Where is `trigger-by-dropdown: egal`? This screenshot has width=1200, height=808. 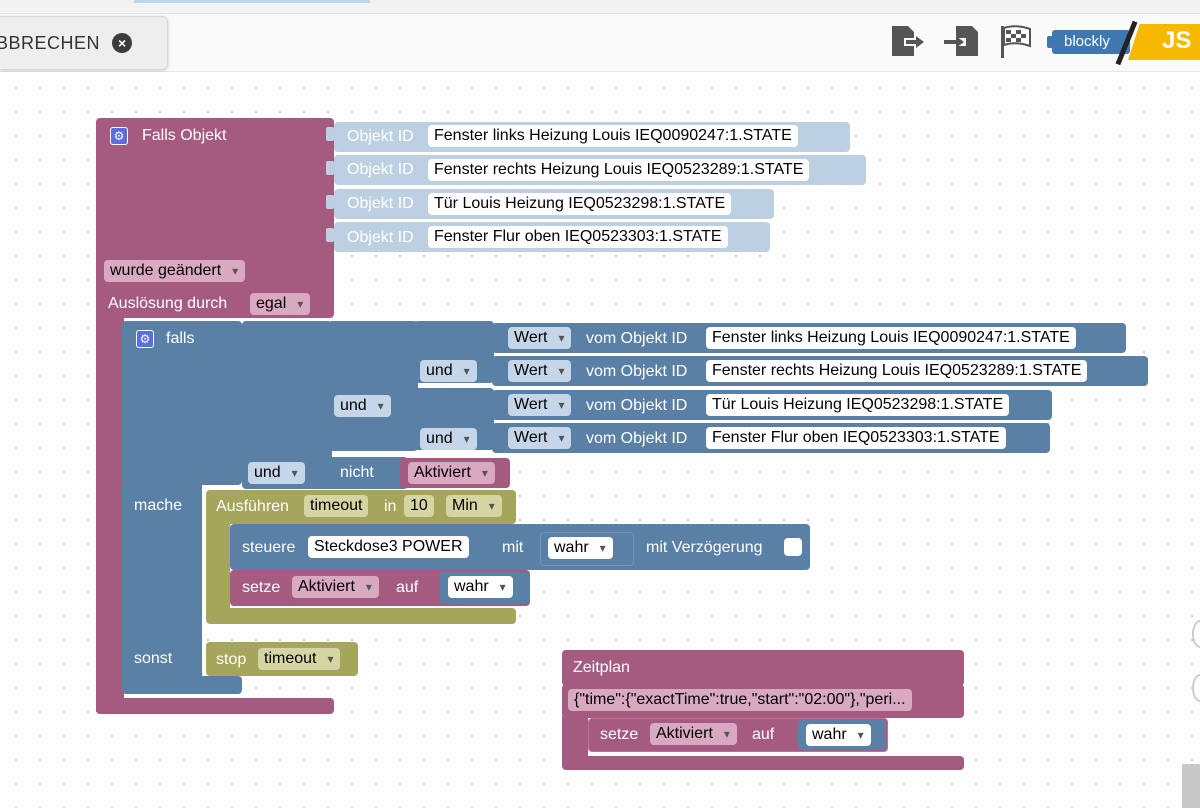
trigger-by-dropdown: egal is located at coordinates (280, 304).